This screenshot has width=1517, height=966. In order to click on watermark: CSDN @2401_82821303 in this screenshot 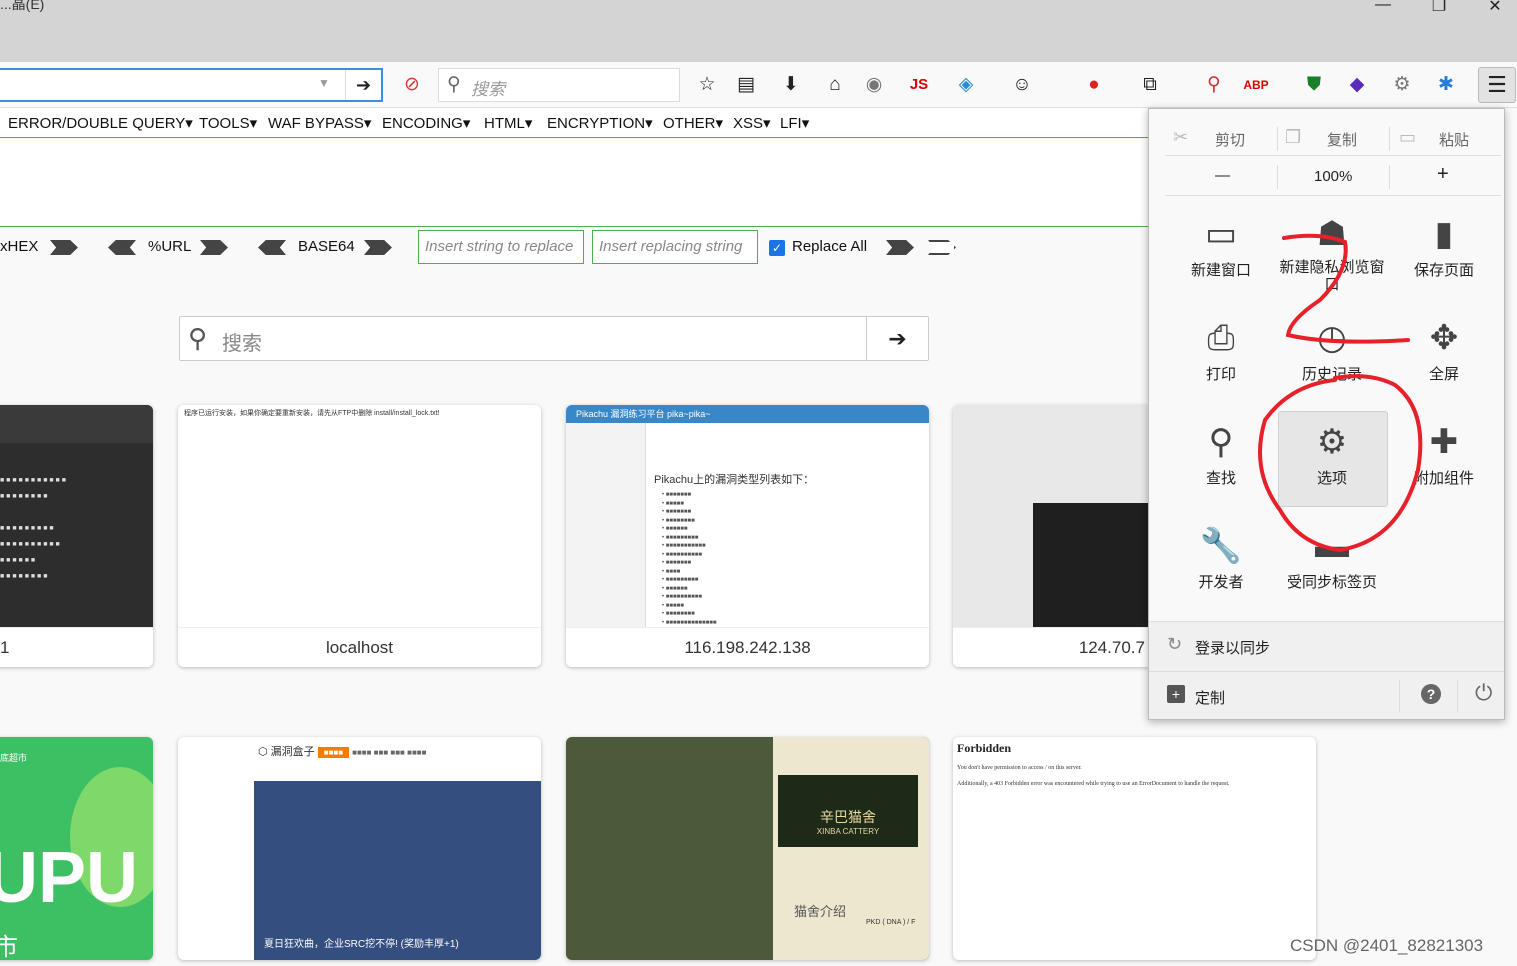, I will do `click(1387, 945)`.